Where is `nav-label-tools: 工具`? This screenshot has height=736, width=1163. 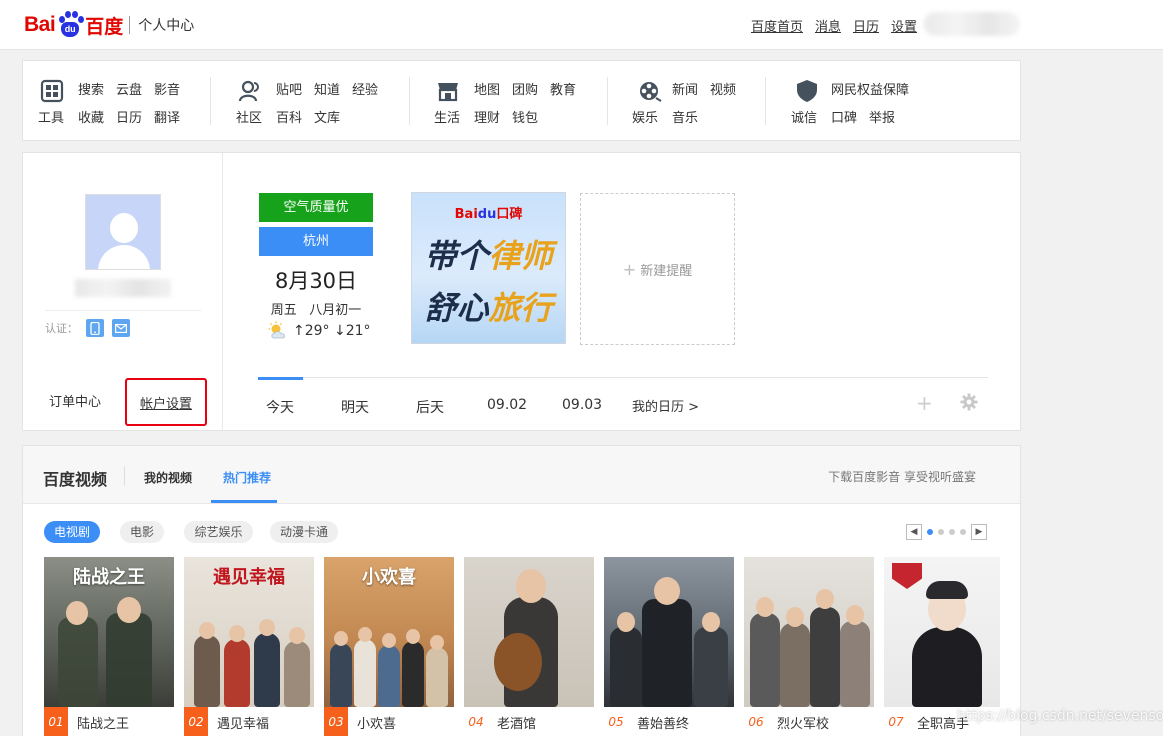
nav-label-tools: 工具 is located at coordinates (56, 116).